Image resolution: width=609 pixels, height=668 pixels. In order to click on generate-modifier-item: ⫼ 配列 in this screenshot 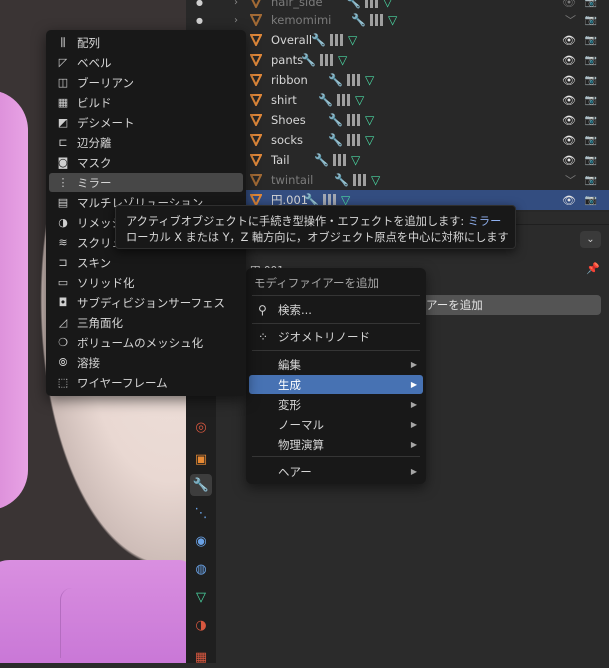, I will do `click(146, 42)`.